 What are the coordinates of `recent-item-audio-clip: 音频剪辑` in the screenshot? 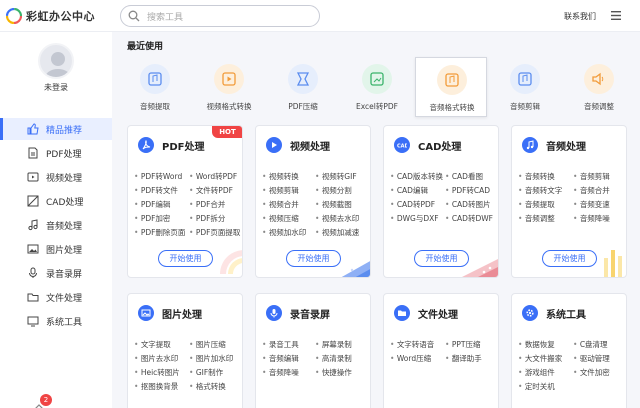 It's located at (525, 87).